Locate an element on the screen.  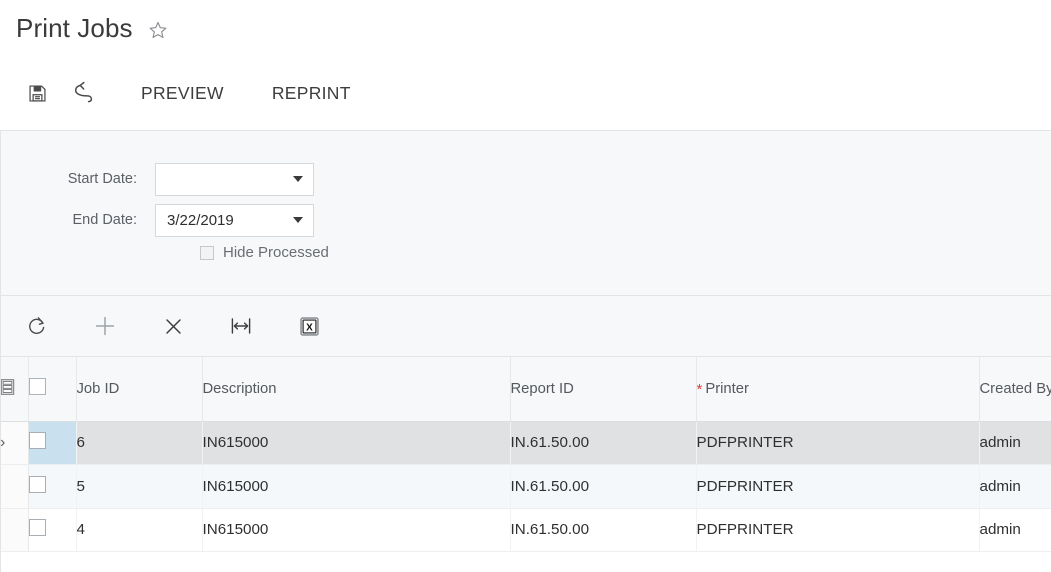
fit-columns-icon is located at coordinates (241, 326).